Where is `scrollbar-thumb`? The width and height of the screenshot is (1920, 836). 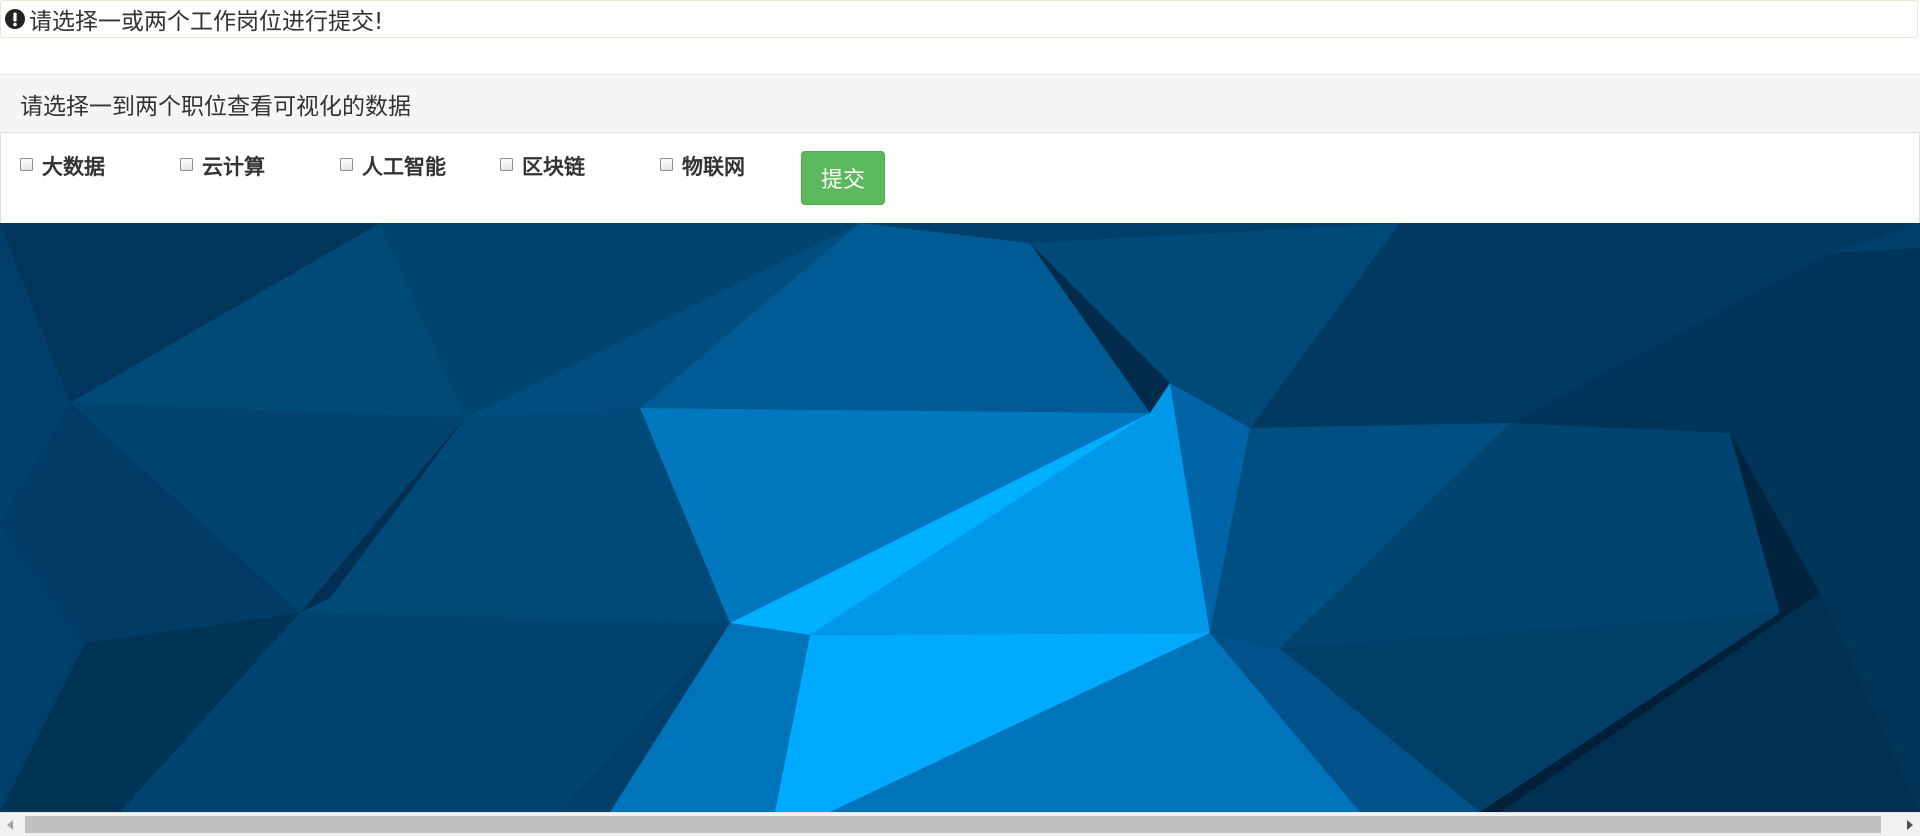
scrollbar-thumb is located at coordinates (953, 824).